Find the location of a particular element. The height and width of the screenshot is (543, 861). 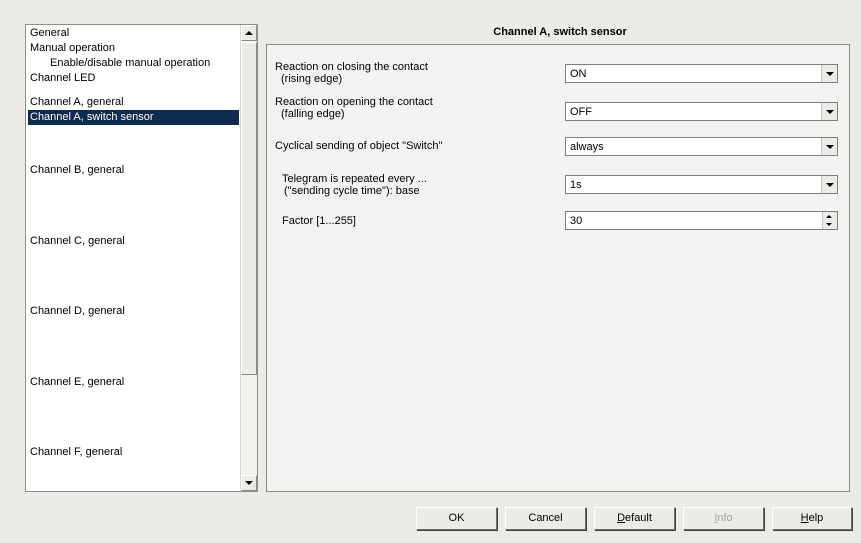

arrow-up-icon is located at coordinates (249, 33).